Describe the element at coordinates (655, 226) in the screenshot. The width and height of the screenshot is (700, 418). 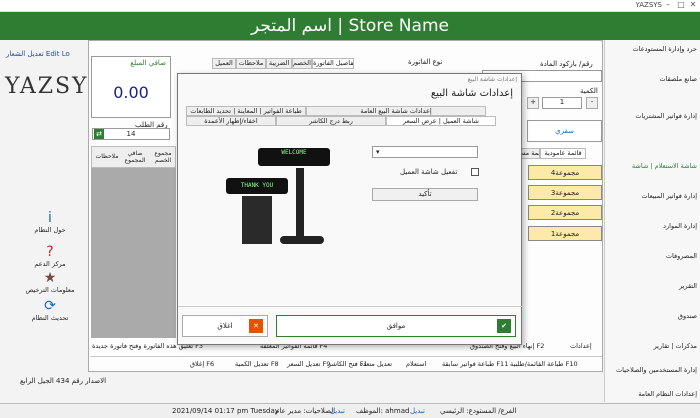
I see `sidebar-item-resources: إدارة الموارد` at that location.